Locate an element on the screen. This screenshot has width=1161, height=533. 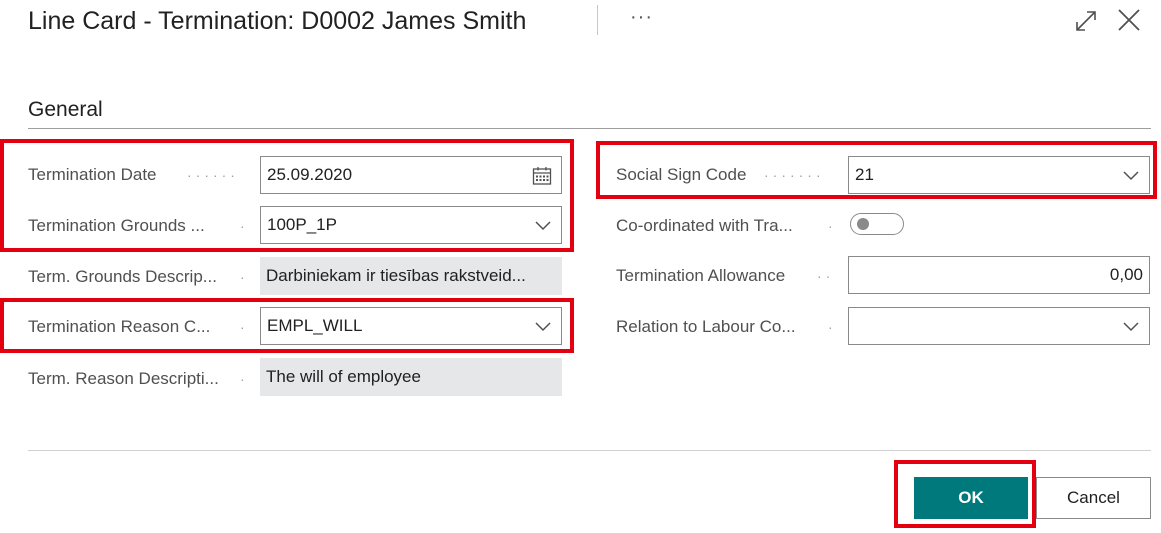
toggle-knob is located at coordinates (863, 224).